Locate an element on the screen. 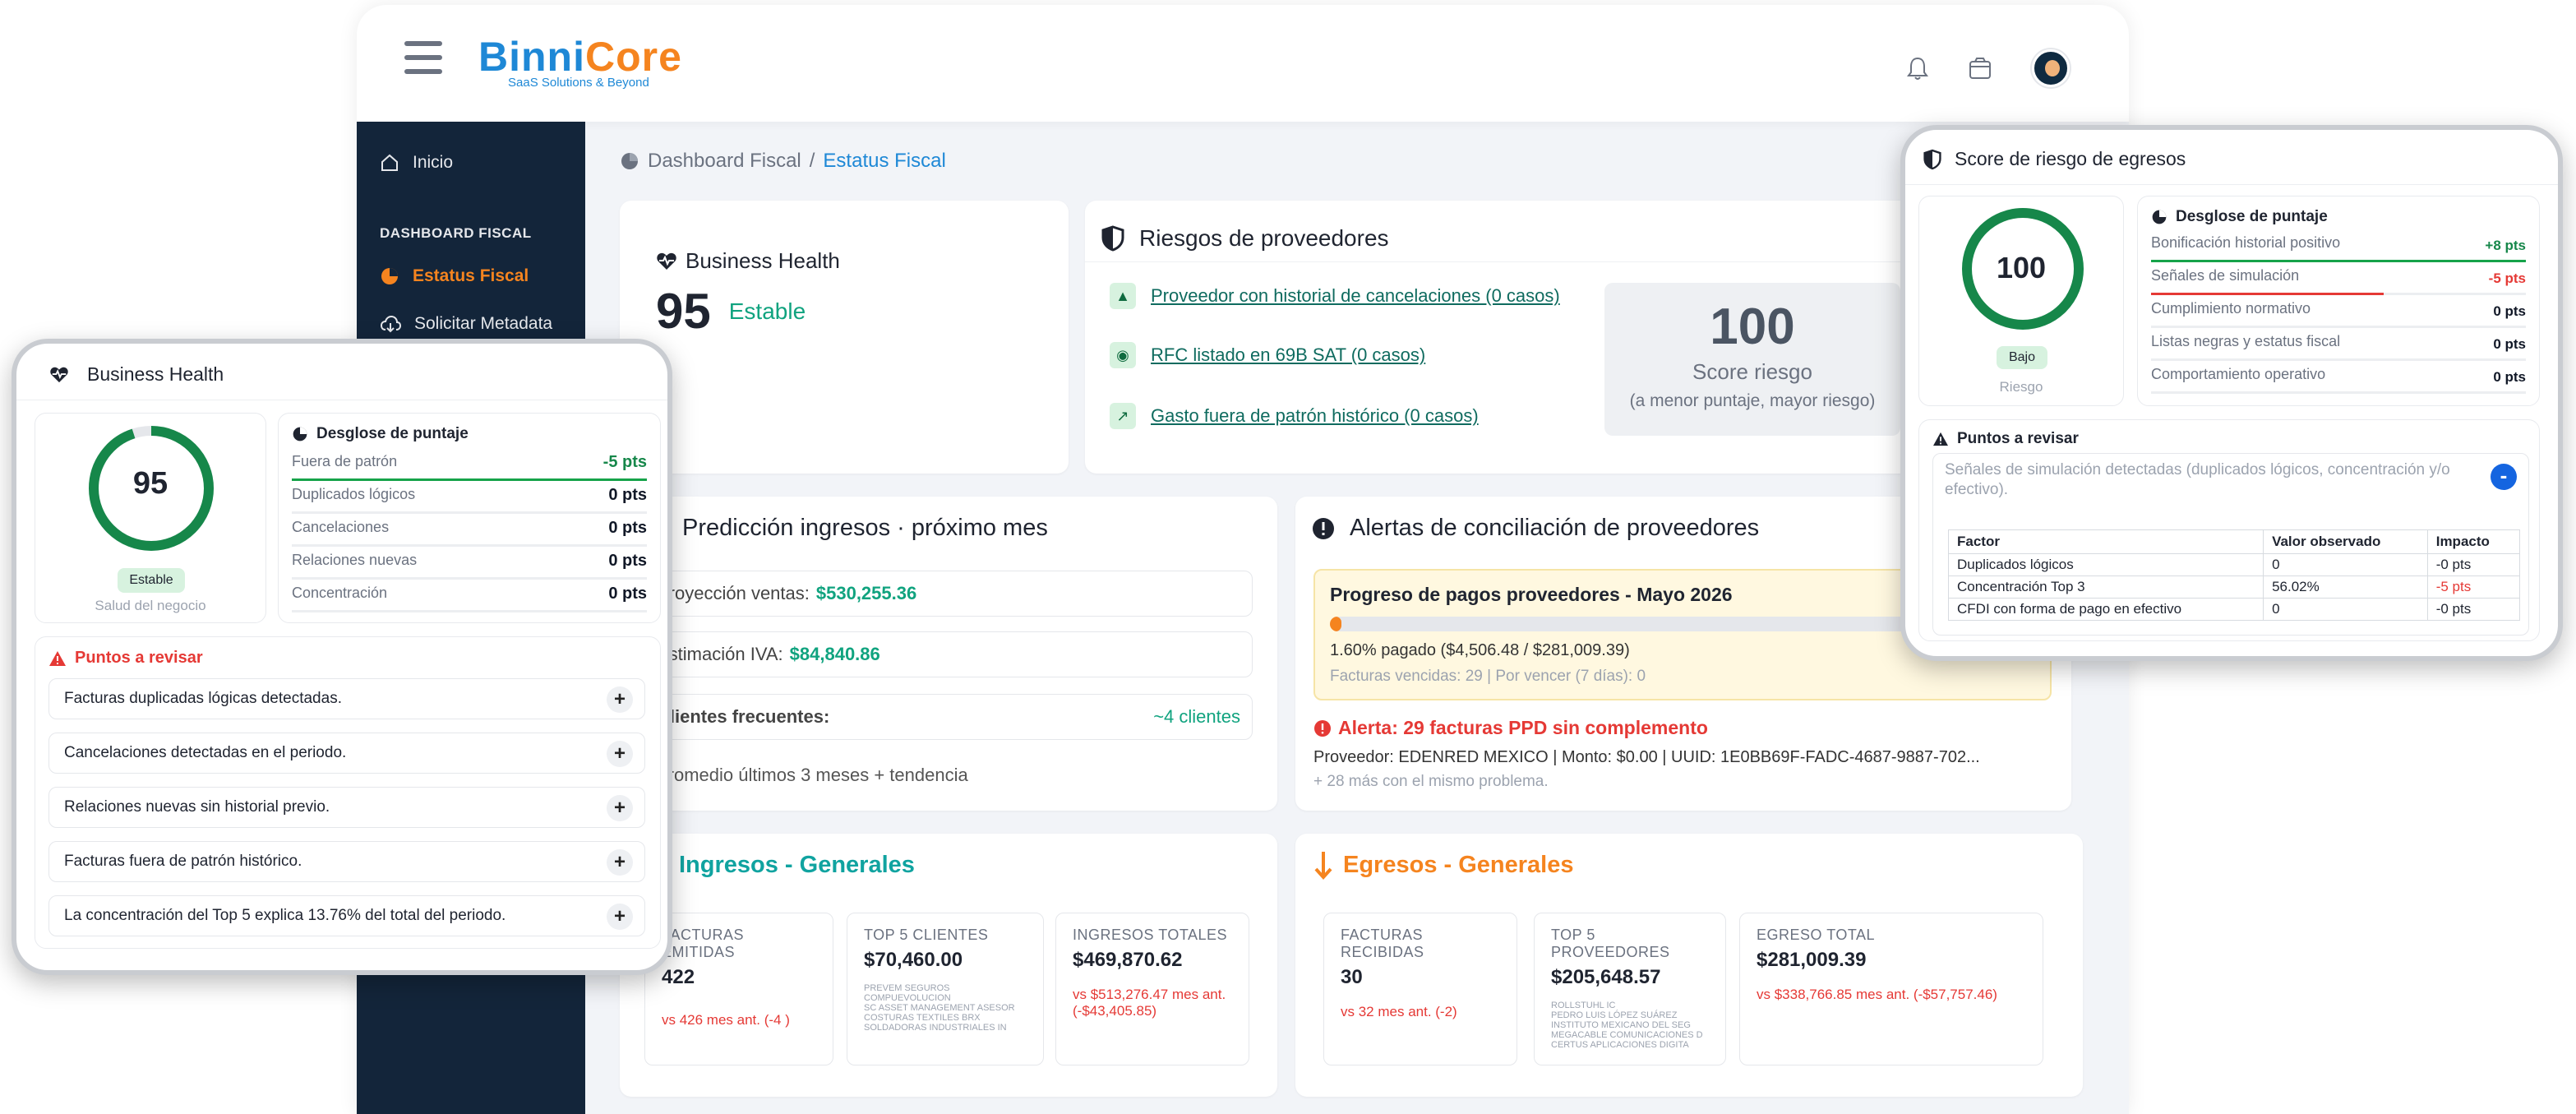 The height and width of the screenshot is (1114, 2576). table-row: Concentración Top 3 56.02% -5 pts is located at coordinates (2234, 587).